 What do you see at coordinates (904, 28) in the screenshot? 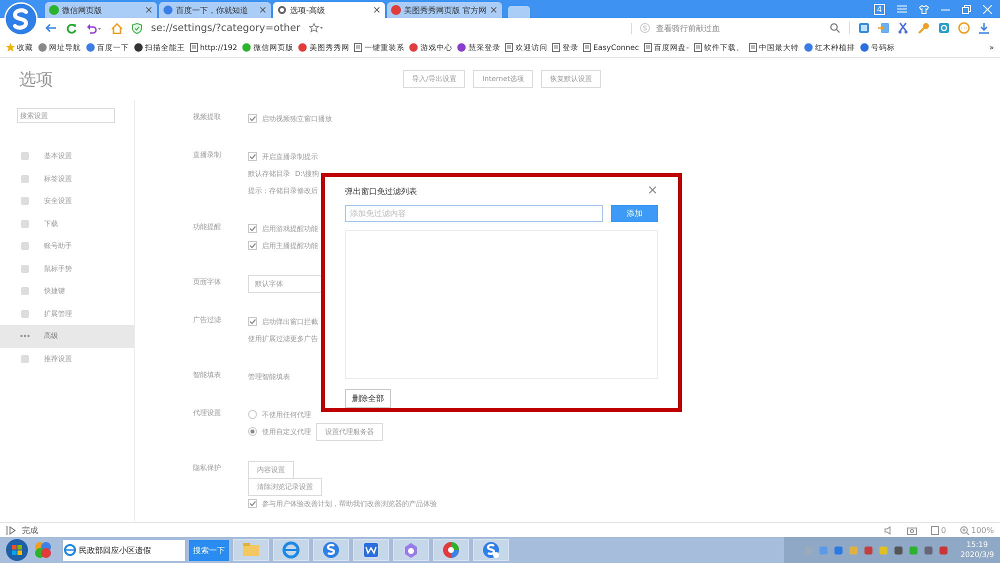
I see `scissors-icon` at bounding box center [904, 28].